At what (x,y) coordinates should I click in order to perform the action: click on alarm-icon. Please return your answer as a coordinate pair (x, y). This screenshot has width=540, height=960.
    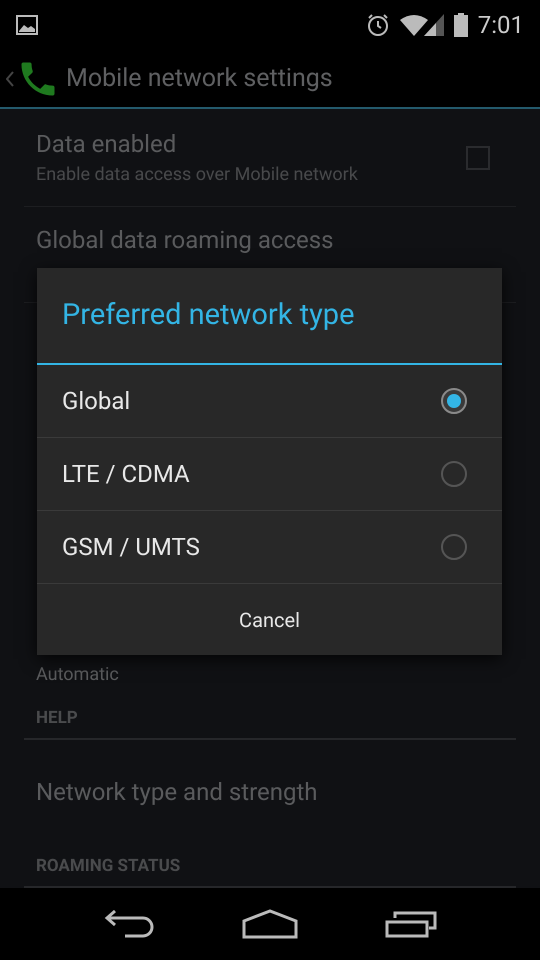
    Looking at the image, I should click on (378, 25).